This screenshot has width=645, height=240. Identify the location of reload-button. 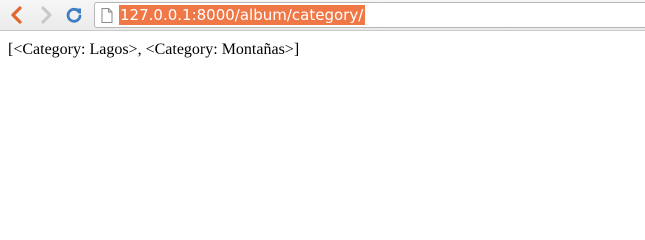
(74, 15).